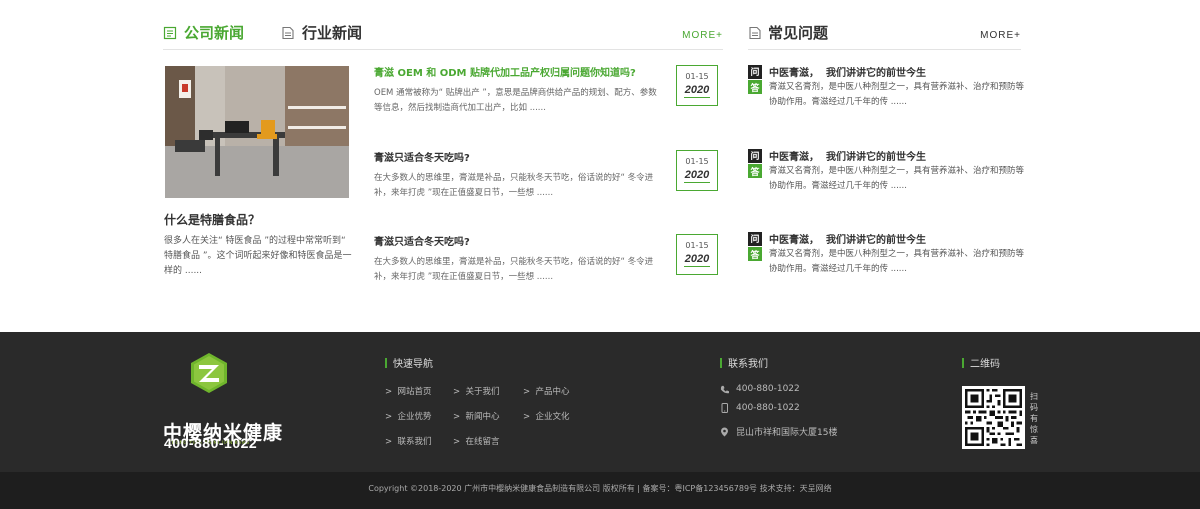 The image size is (1200, 509). Describe the element at coordinates (1000, 35) in the screenshot. I see `faq-more-link: MORE+` at that location.